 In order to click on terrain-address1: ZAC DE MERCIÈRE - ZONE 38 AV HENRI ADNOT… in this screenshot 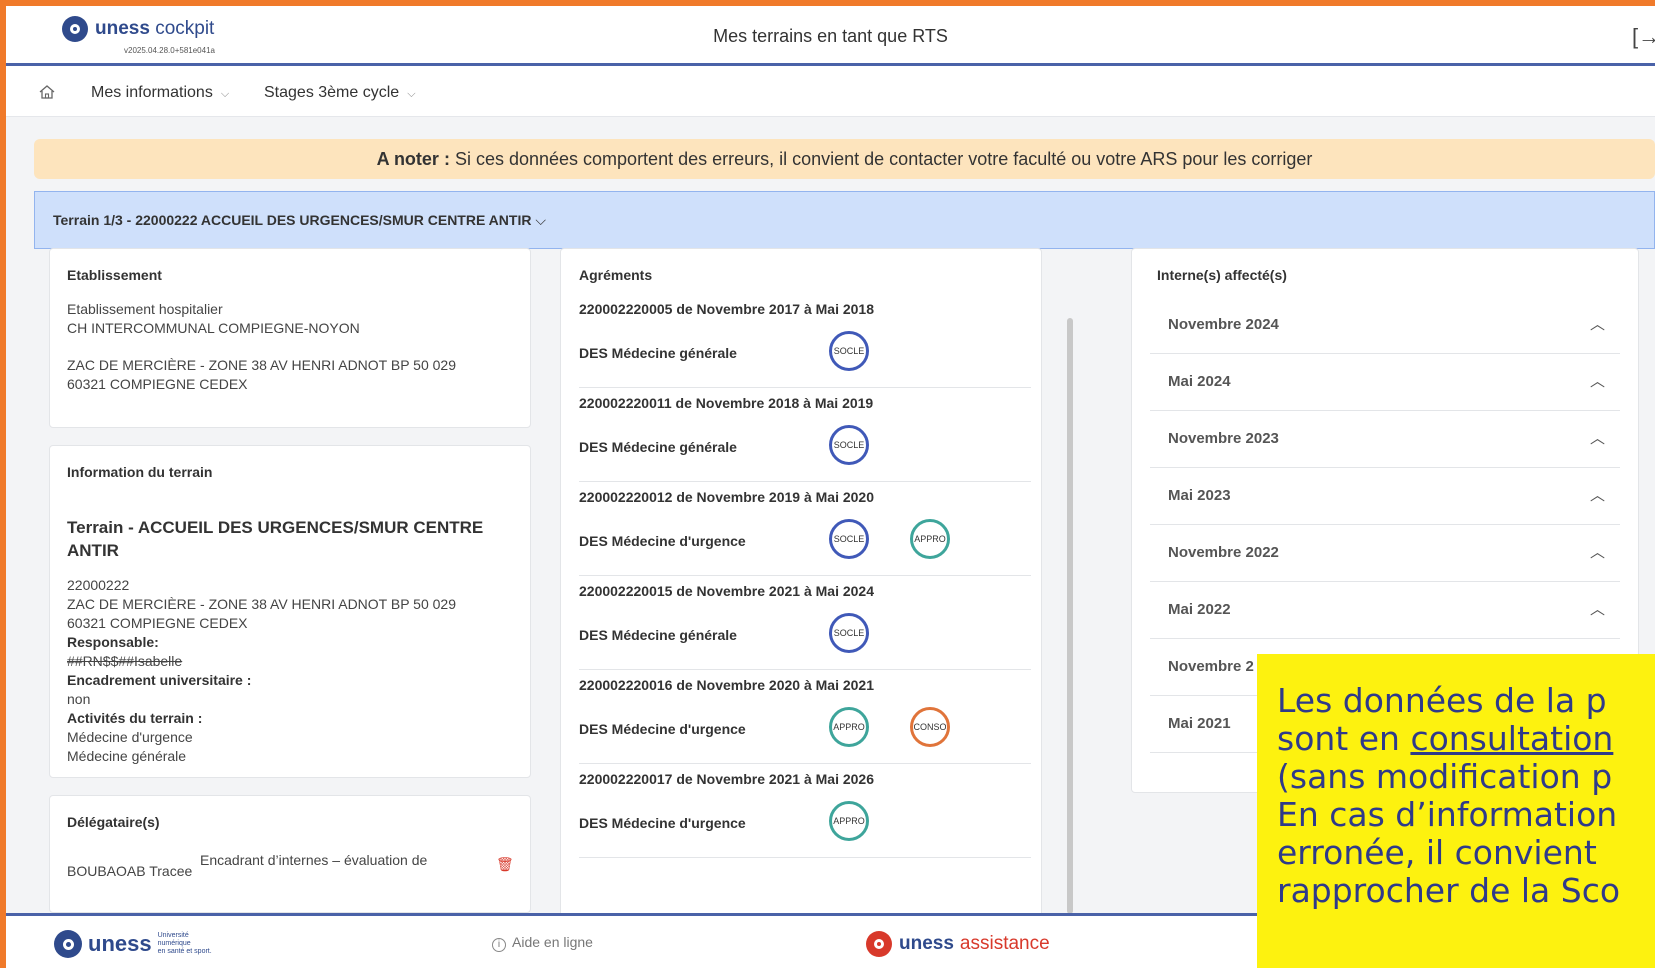, I will do `click(262, 604)`.